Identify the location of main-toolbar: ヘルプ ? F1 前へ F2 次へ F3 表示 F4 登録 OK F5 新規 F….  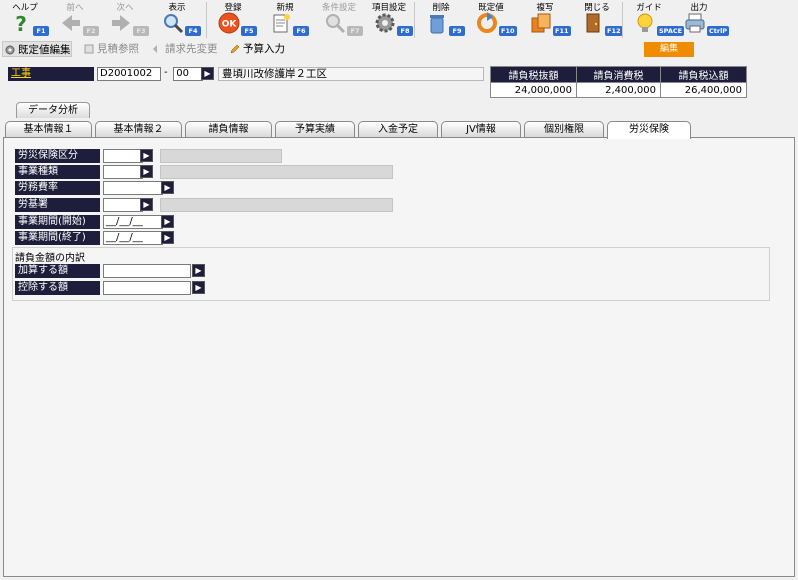
(399, 20).